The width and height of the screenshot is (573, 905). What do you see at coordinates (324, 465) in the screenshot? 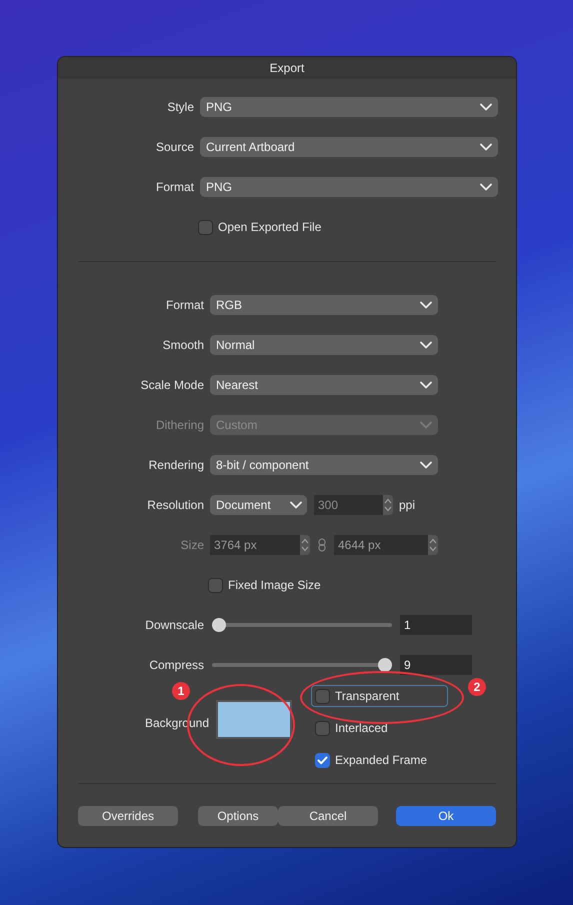
I see `dropdown: 8-bit / component` at bounding box center [324, 465].